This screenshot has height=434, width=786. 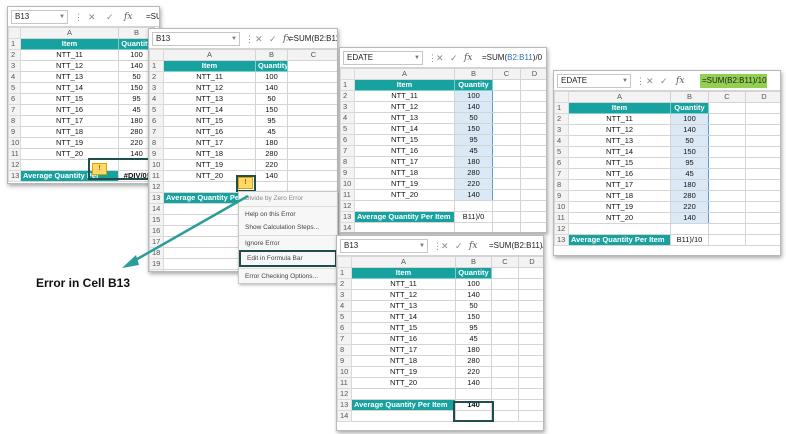 What do you see at coordinates (83, 283) in the screenshot?
I see `caption-text: Error in Cell B13` at bounding box center [83, 283].